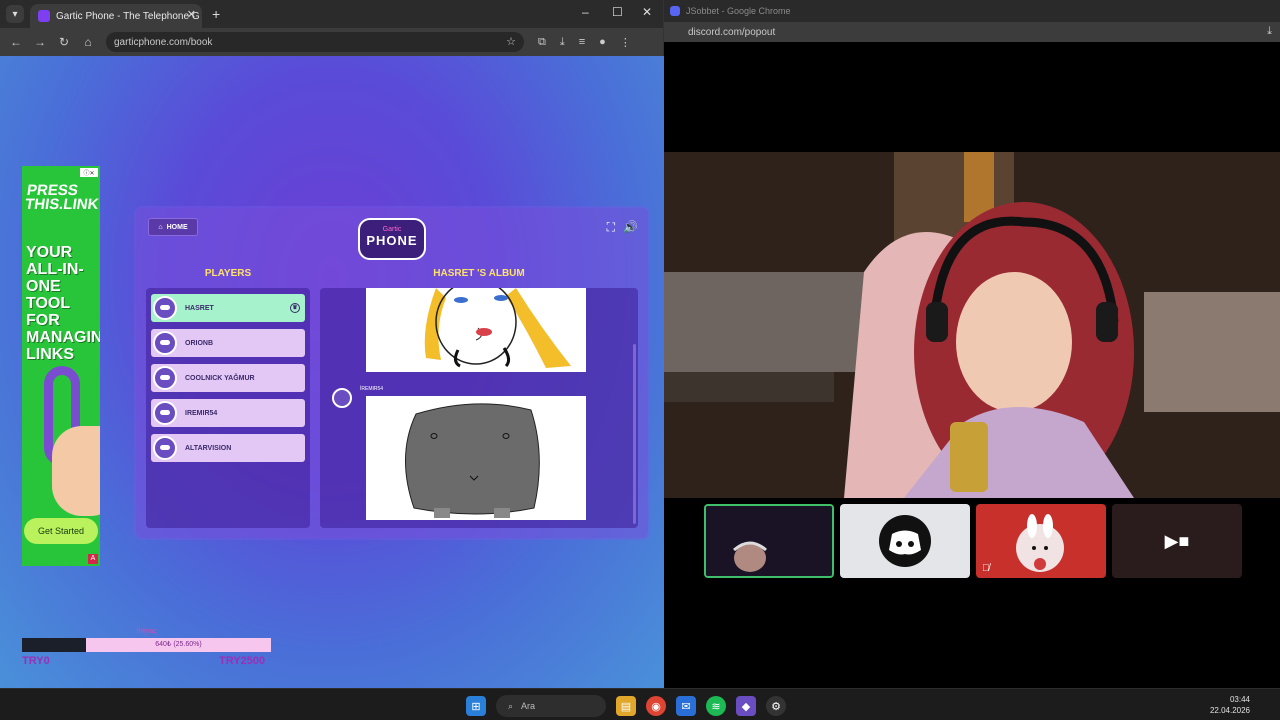 This screenshot has height=720, width=1280. What do you see at coordinates (511, 705) in the screenshot?
I see `search-icon: ⌕` at bounding box center [511, 705].